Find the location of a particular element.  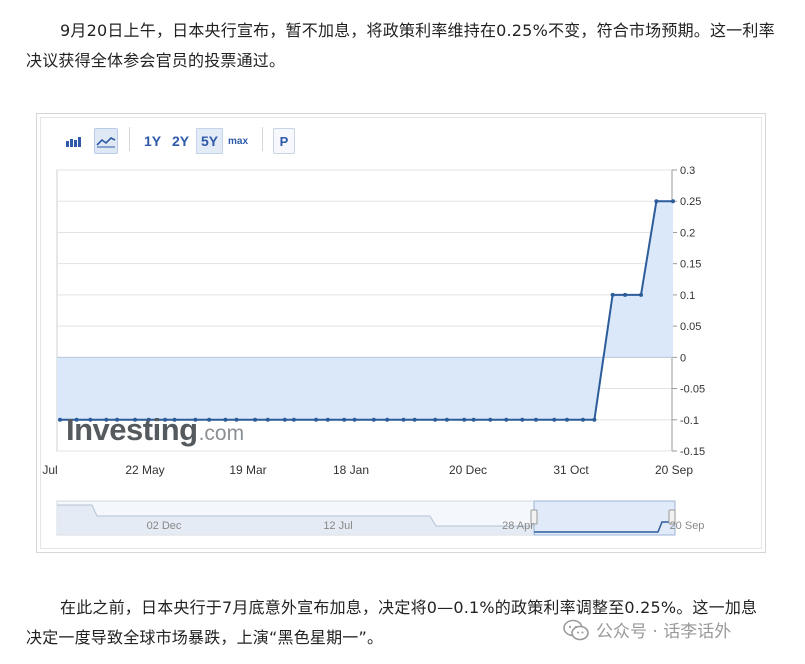

credit-text: 公众号 · 话李话外 is located at coordinates (664, 632).